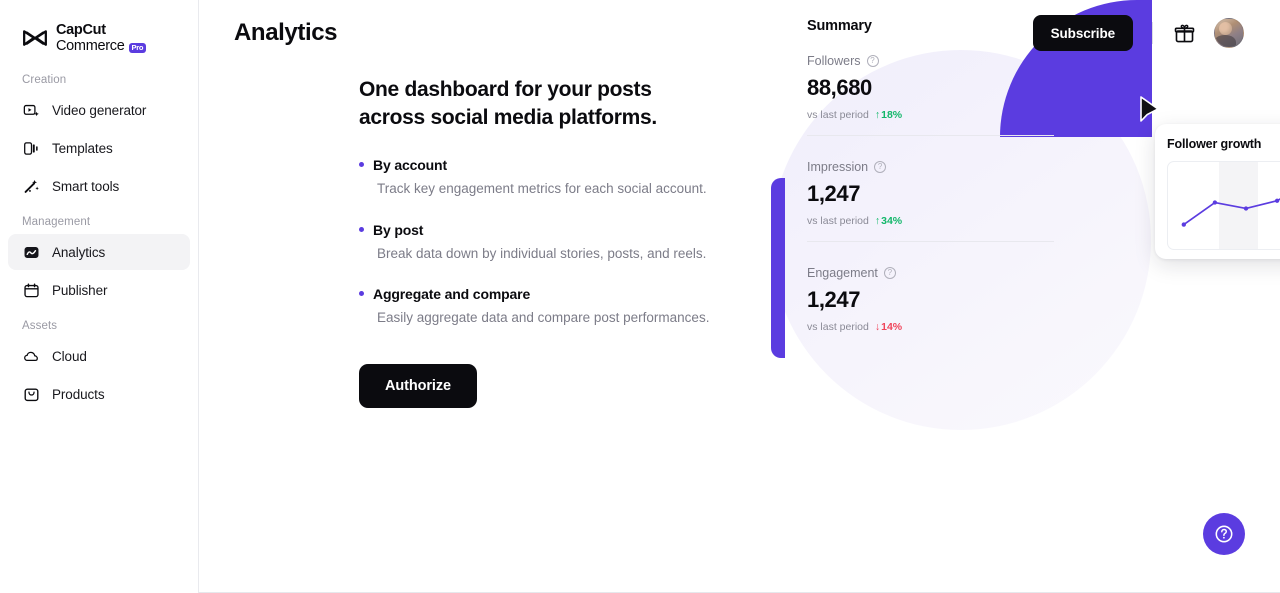 The image size is (1280, 593). What do you see at coordinates (78, 394) in the screenshot?
I see `sidebar-item-label: Products` at bounding box center [78, 394].